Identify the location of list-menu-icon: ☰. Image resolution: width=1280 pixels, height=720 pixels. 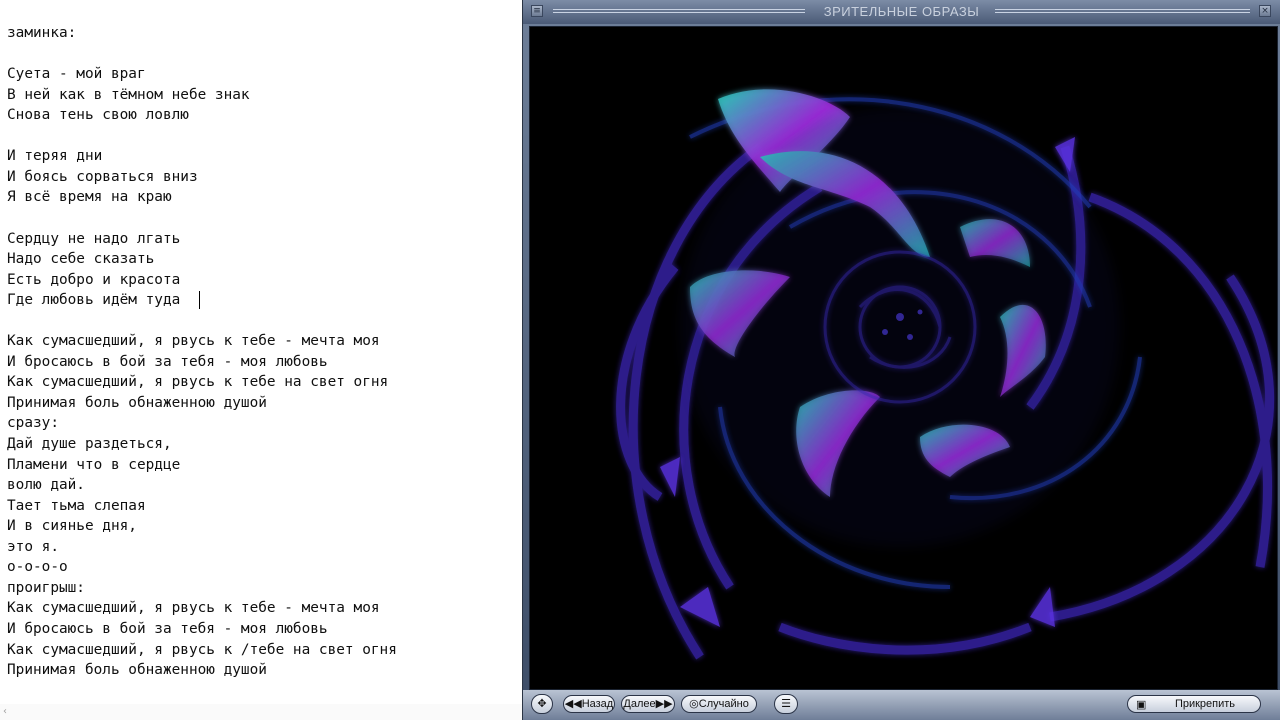
(786, 704).